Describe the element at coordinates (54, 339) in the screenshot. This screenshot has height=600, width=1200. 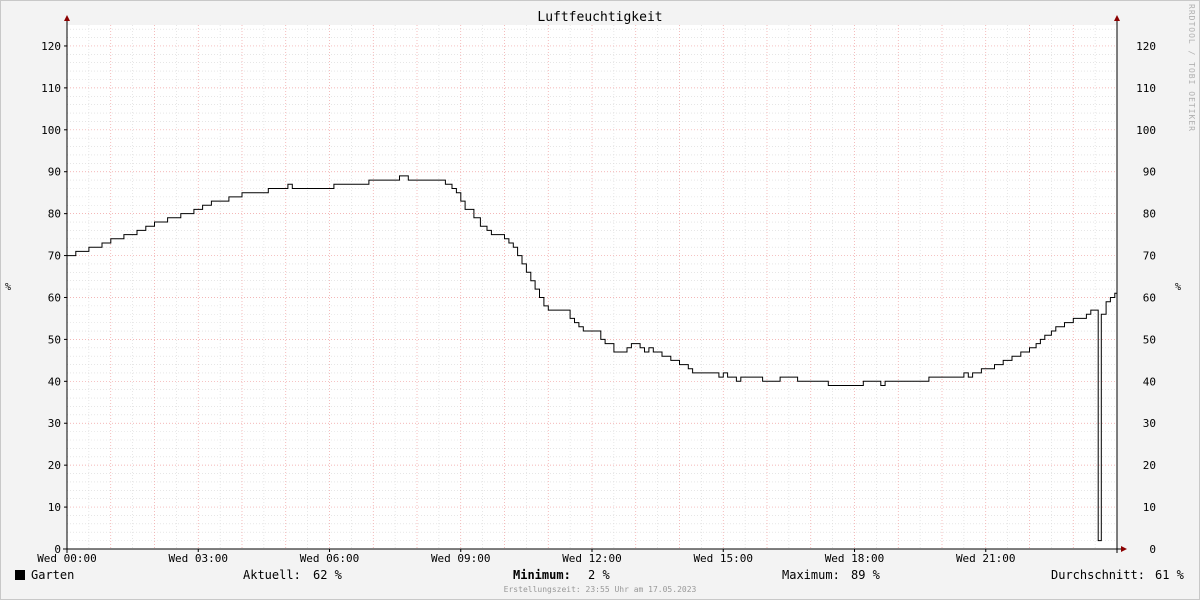
I see `y-tick-label-left: 50` at that location.